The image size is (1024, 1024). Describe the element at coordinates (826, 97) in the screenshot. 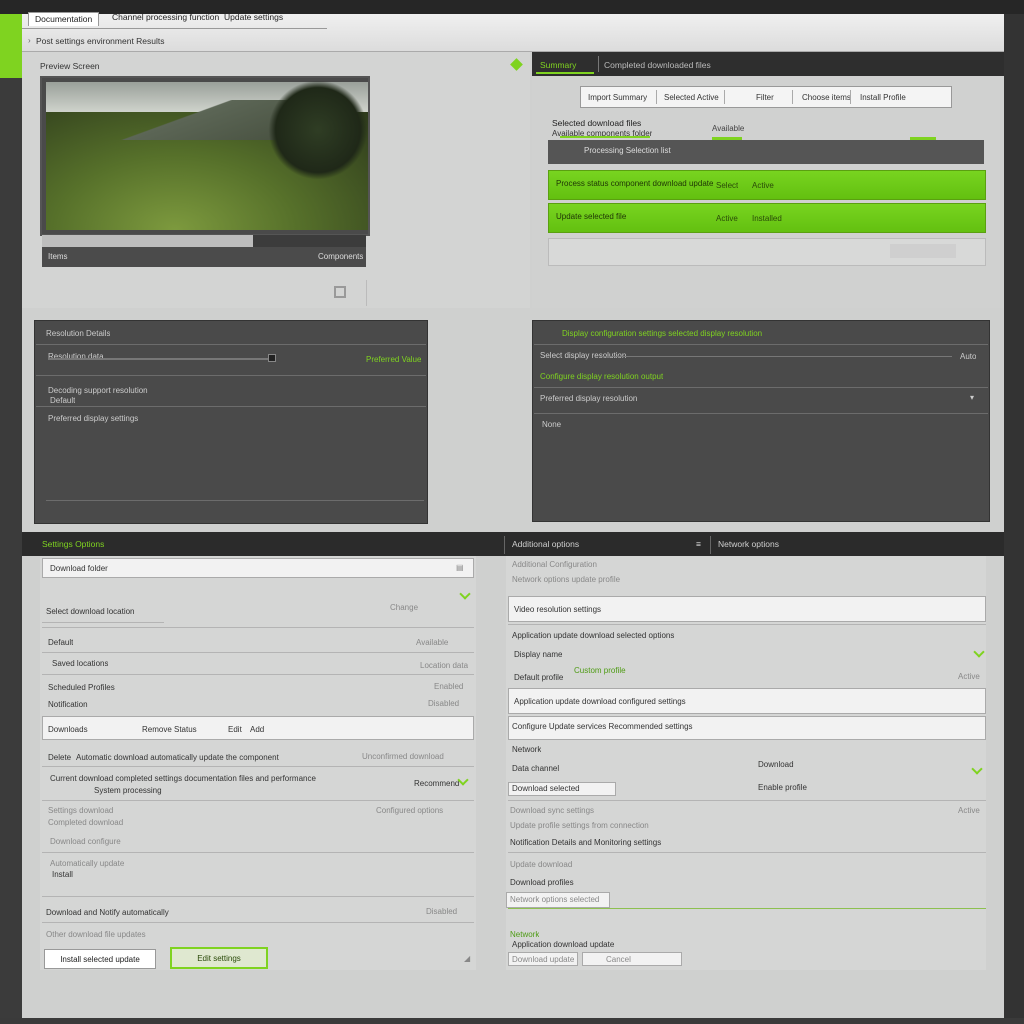

I see `filter-choose-items: Choose items` at that location.